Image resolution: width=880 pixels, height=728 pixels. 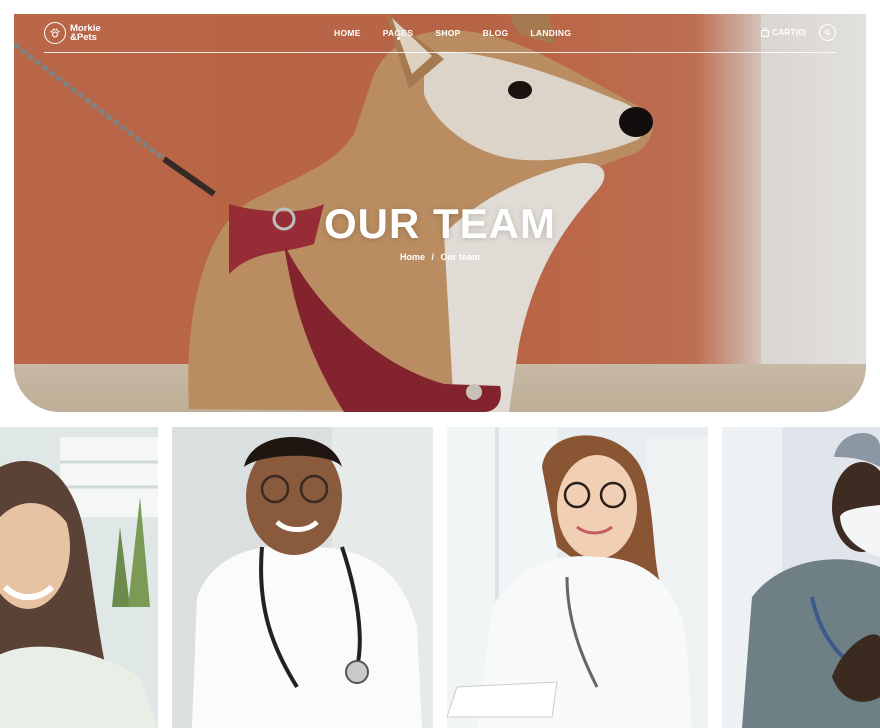 What do you see at coordinates (412, 257) in the screenshot?
I see `breadcrumb-home-link: Home` at bounding box center [412, 257].